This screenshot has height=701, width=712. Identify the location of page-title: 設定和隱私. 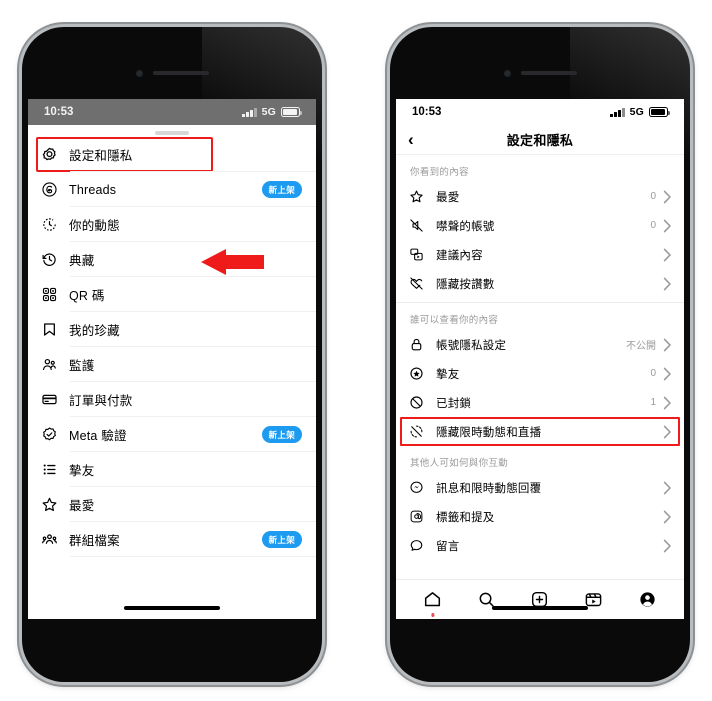
(540, 140).